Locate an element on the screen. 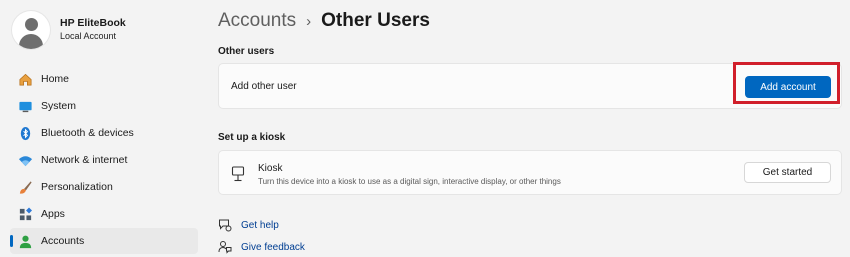  sidebar-item-network: Network & internet is located at coordinates (104, 160).